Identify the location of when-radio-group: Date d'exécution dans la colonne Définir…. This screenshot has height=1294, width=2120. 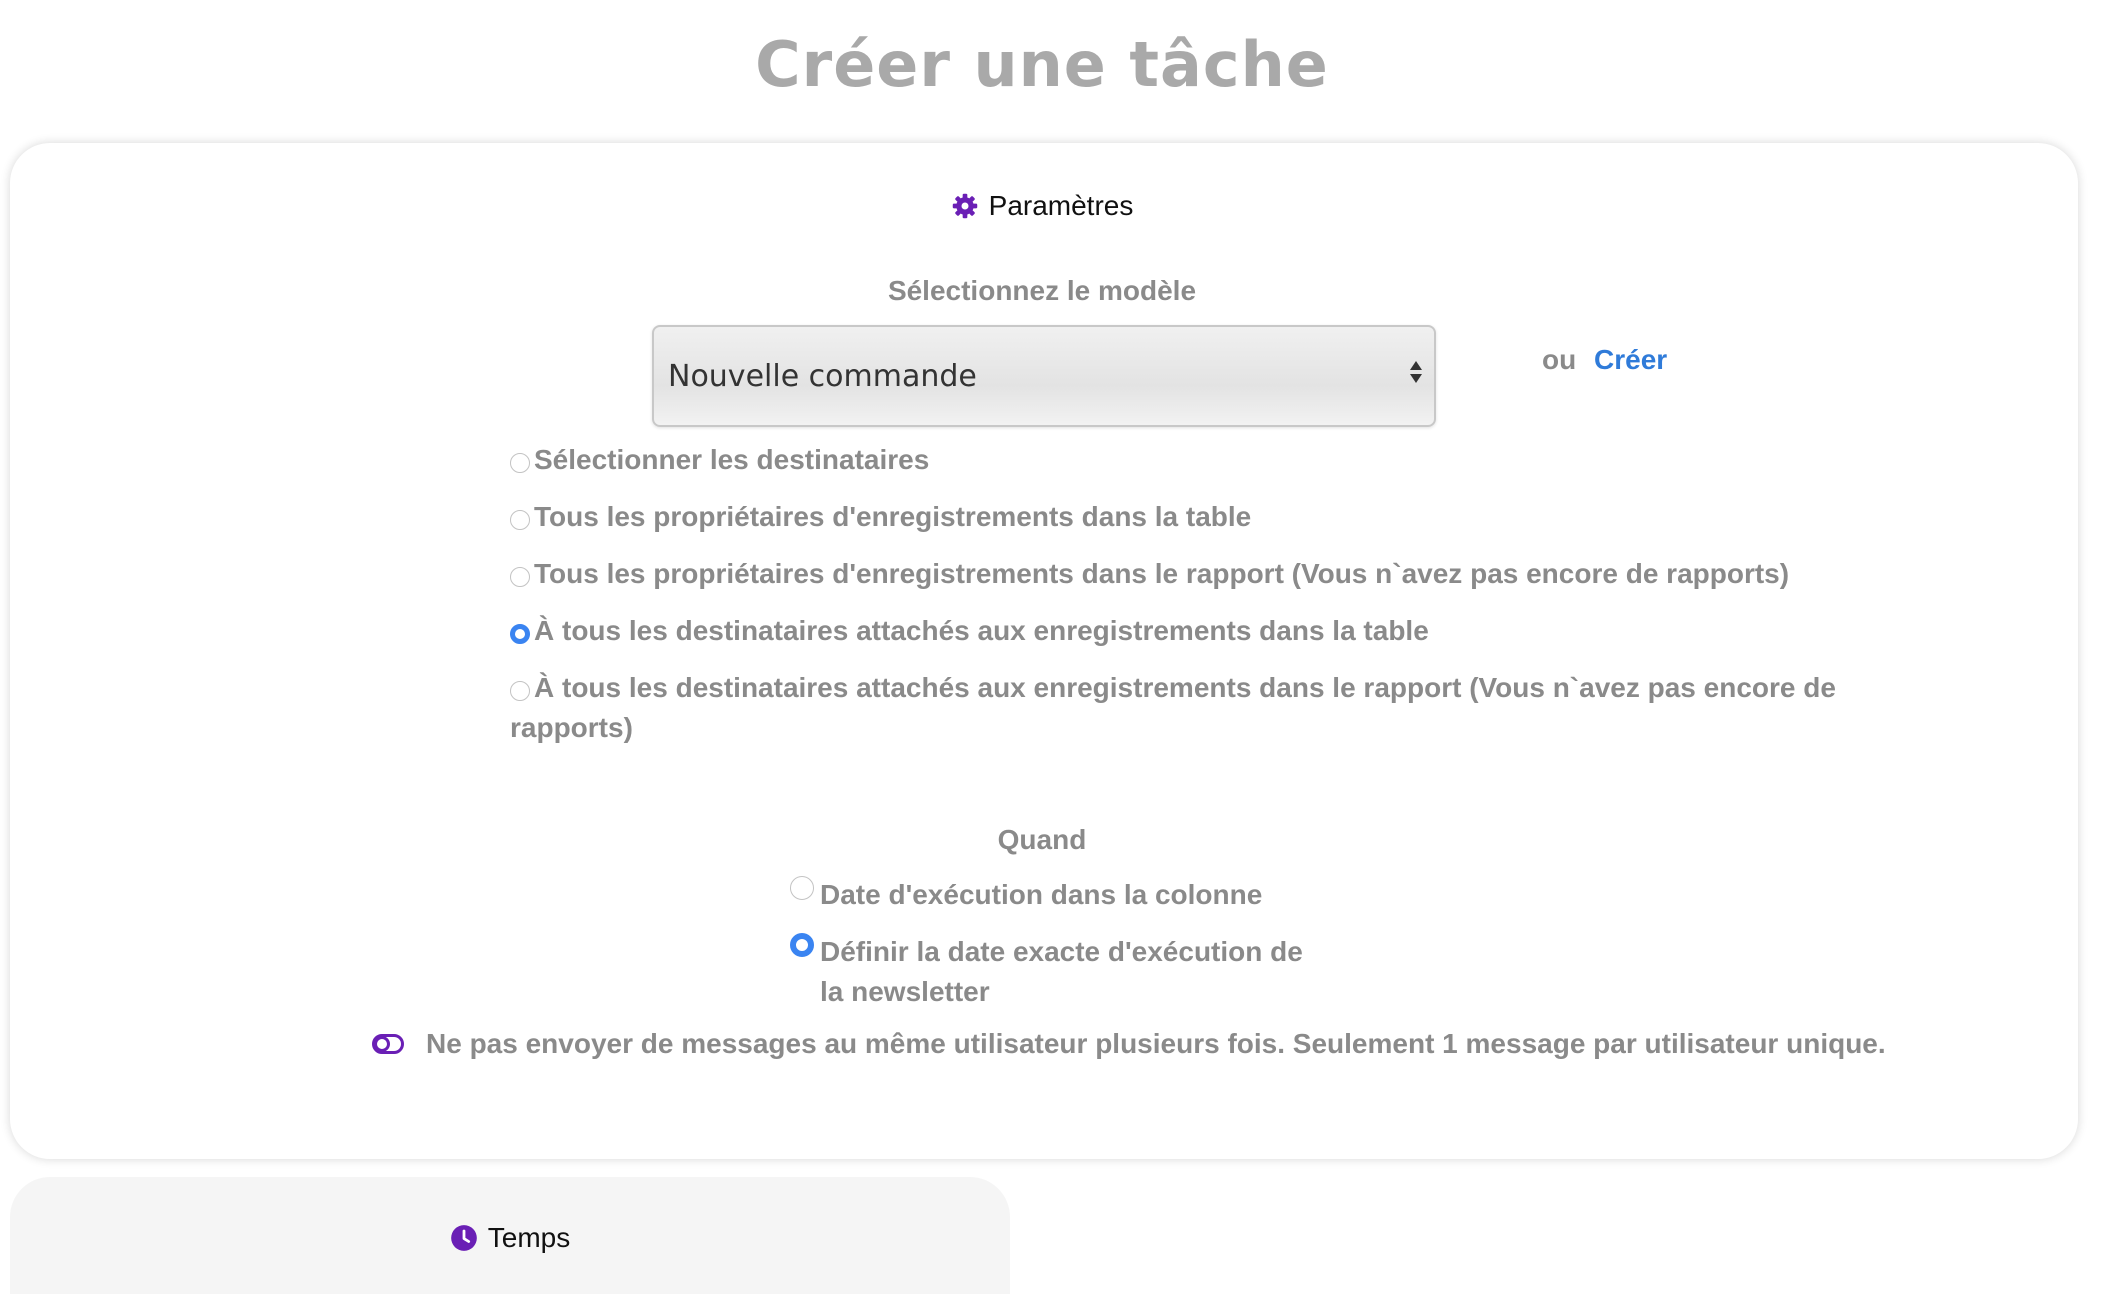
(1060, 952).